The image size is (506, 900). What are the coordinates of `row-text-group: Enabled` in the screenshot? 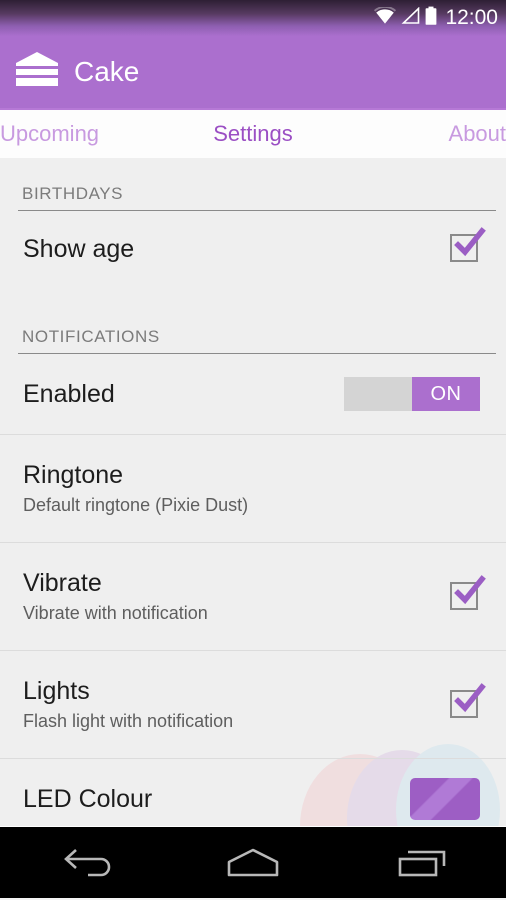 It's located at (69, 394).